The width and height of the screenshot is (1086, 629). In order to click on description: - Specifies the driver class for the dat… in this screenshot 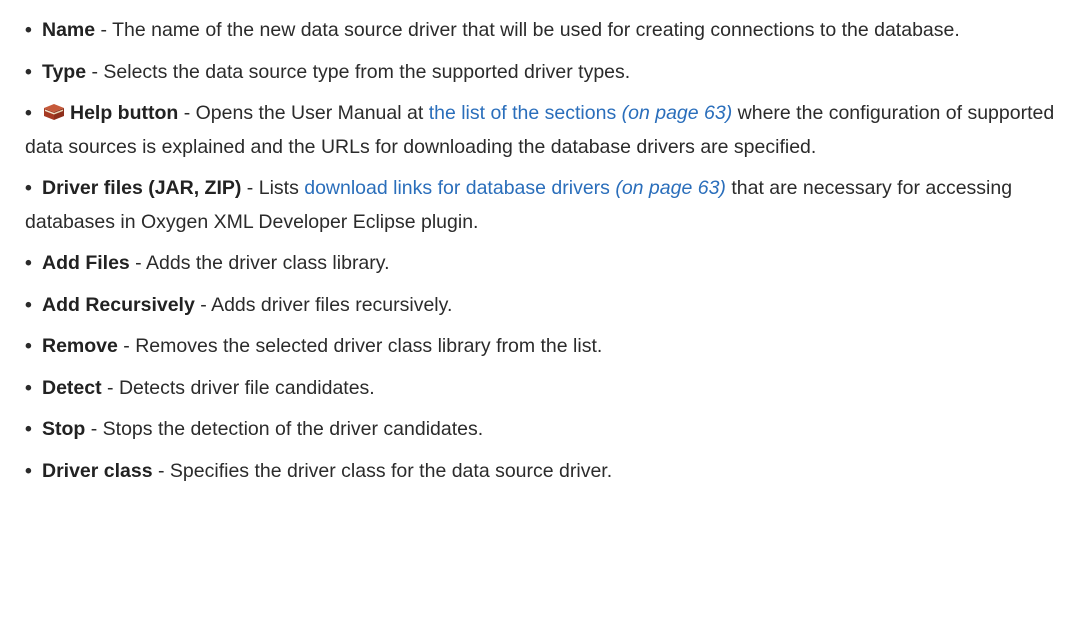, I will do `click(382, 470)`.